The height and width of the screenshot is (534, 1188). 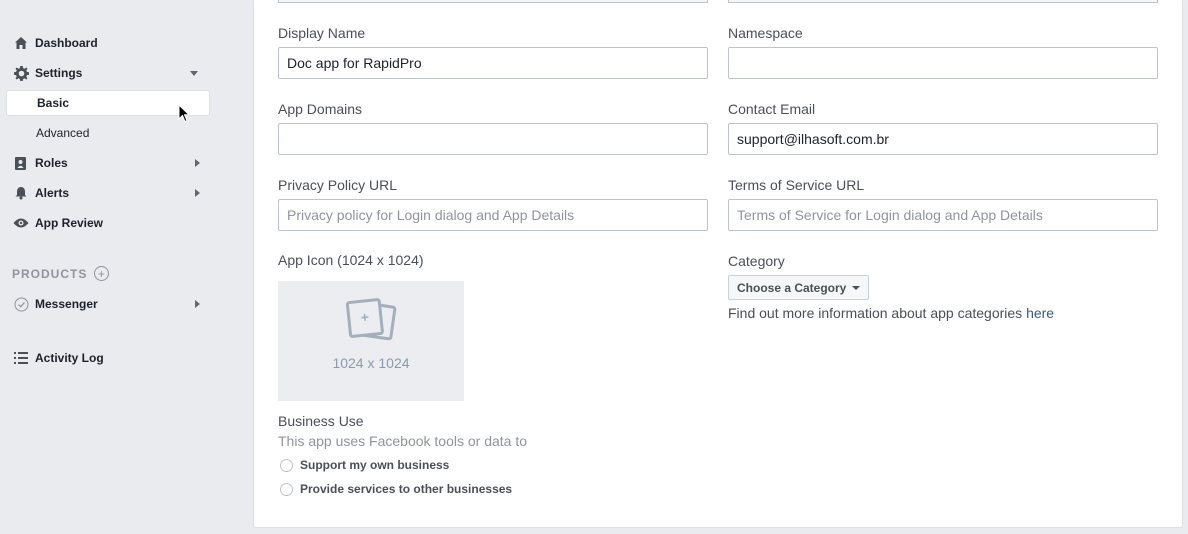 What do you see at coordinates (21, 304) in the screenshot?
I see `check-circle-icon` at bounding box center [21, 304].